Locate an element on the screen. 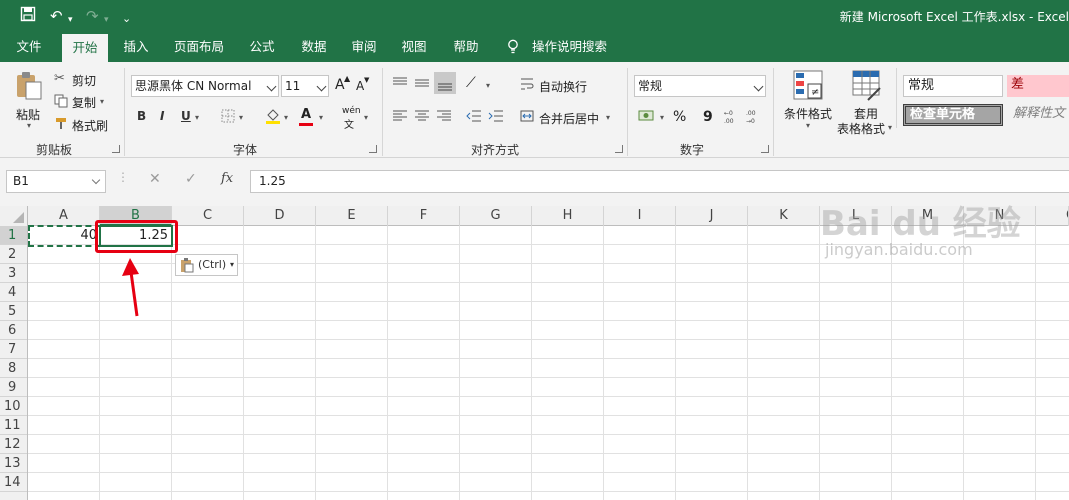 Image resolution: width=1069 pixels, height=500 pixels. row-header-10: 10 is located at coordinates (13, 406).